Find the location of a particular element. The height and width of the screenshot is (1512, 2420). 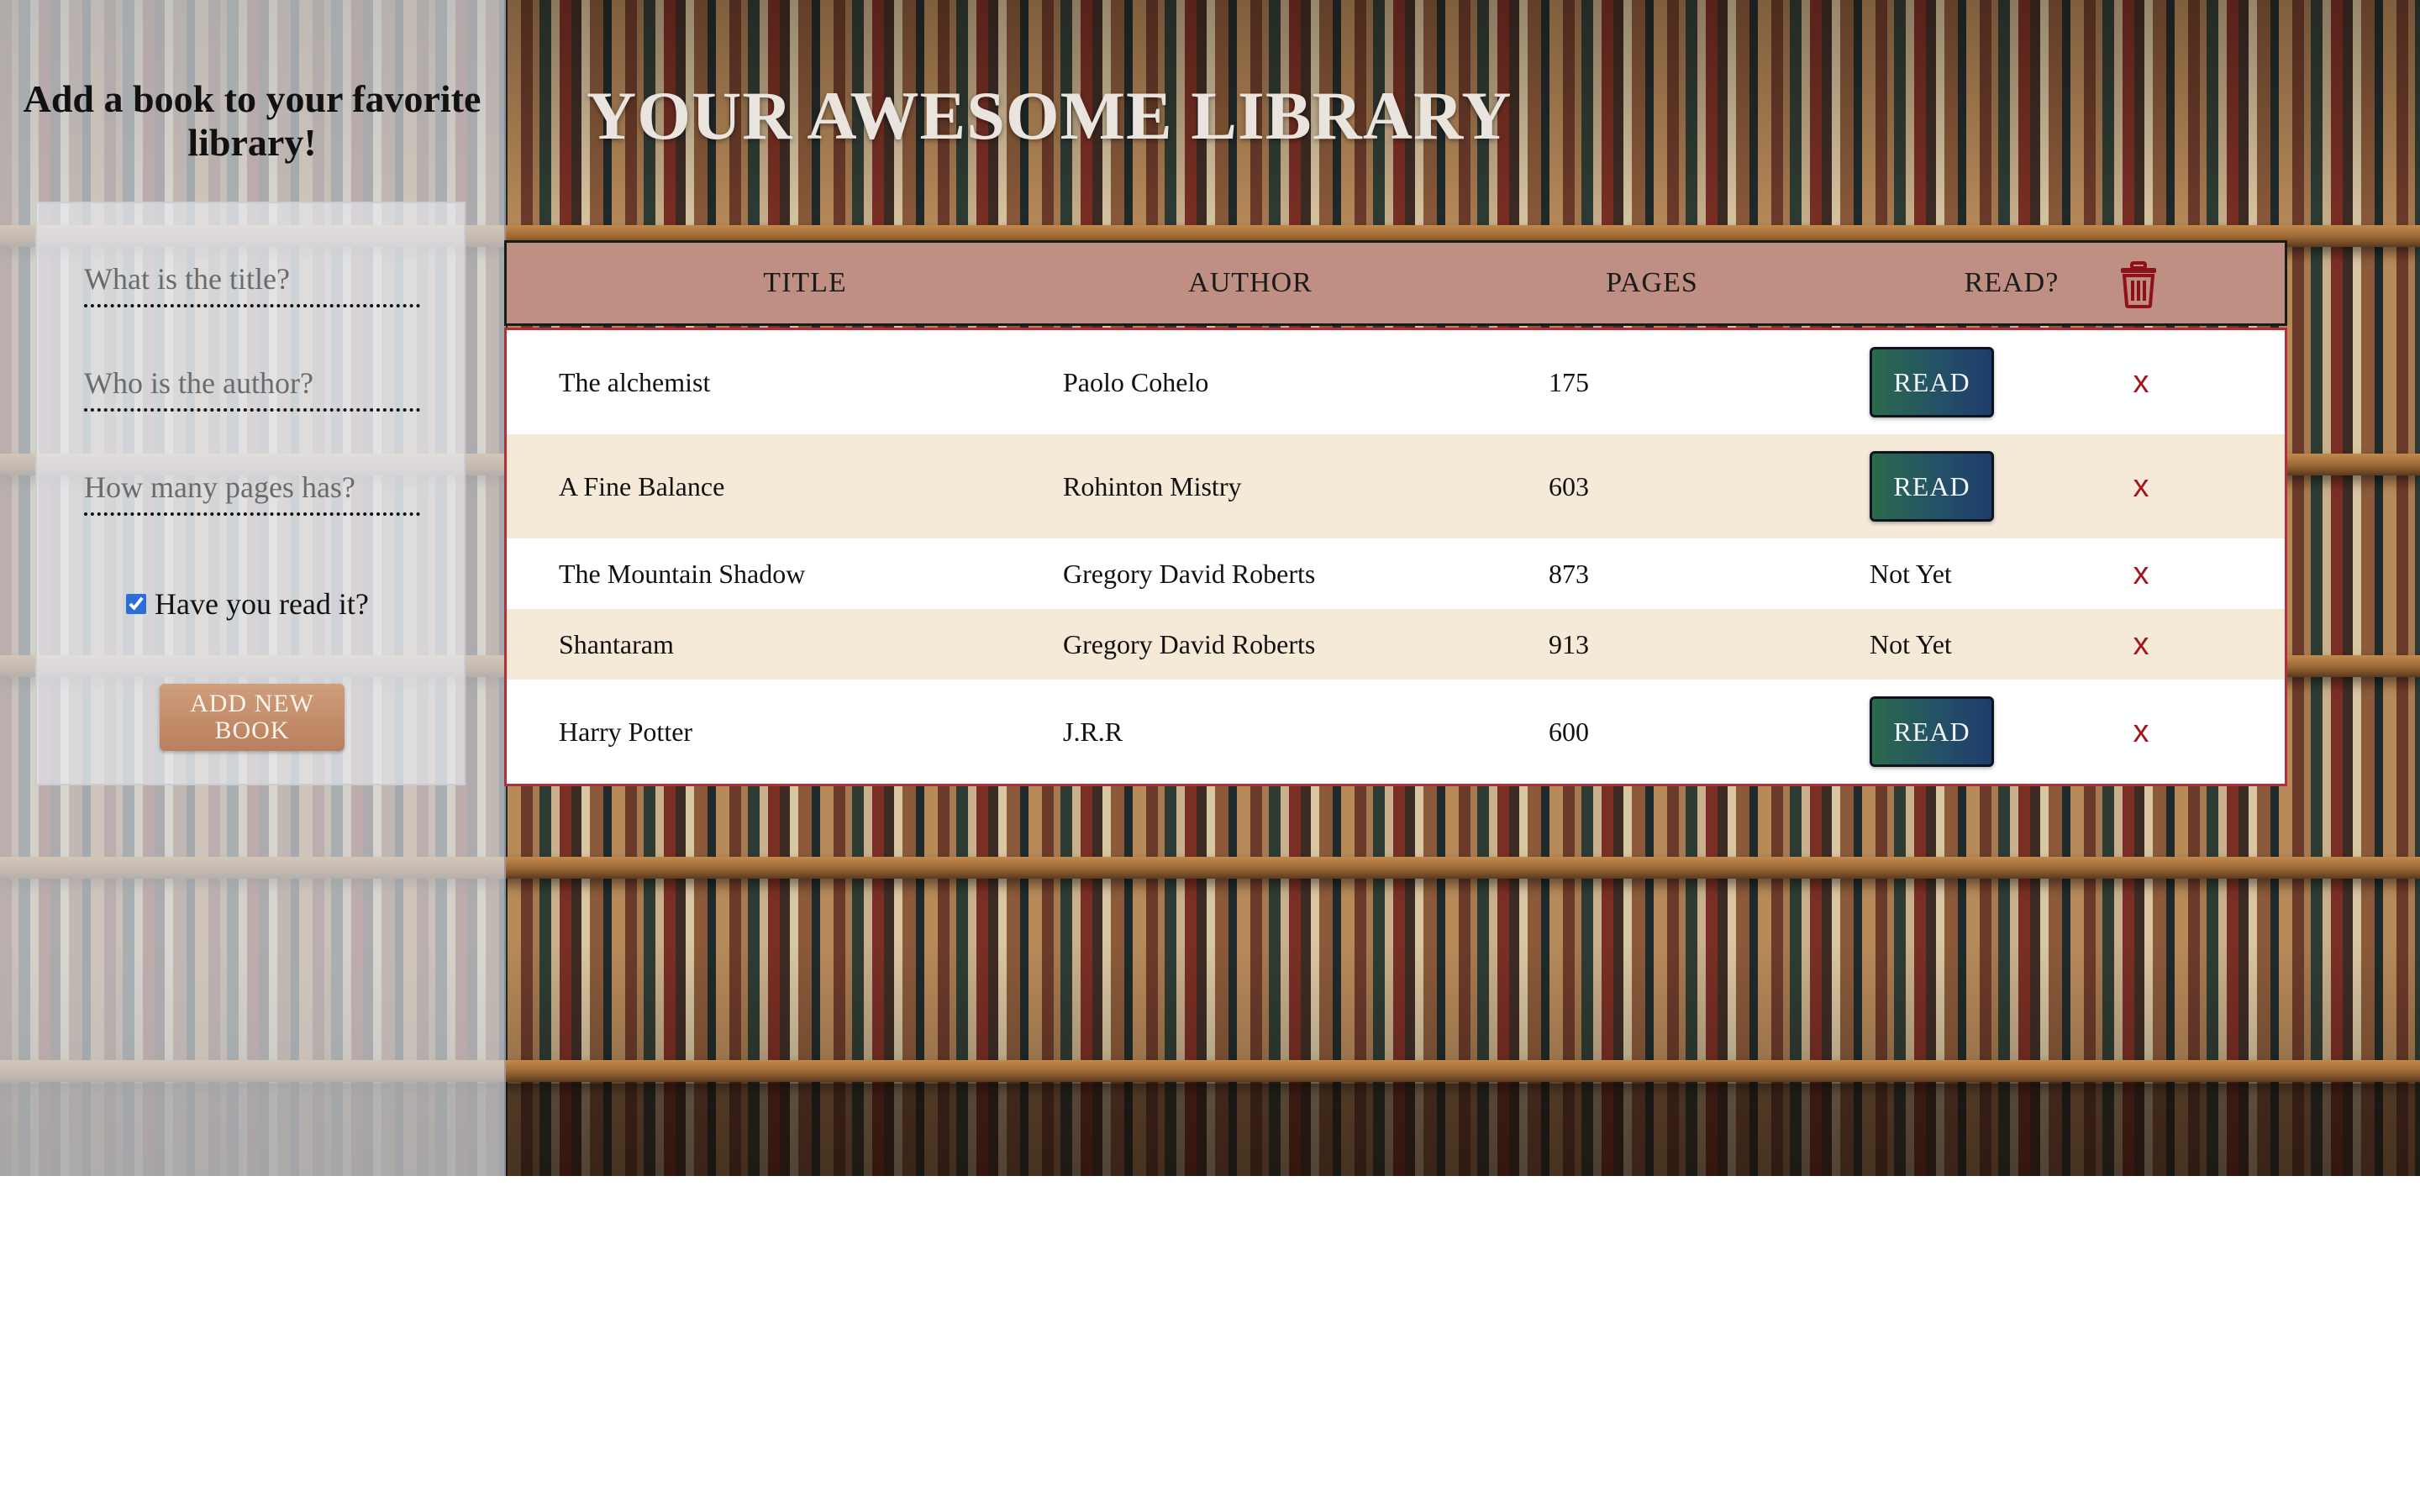

pages-input is located at coordinates (252, 491).